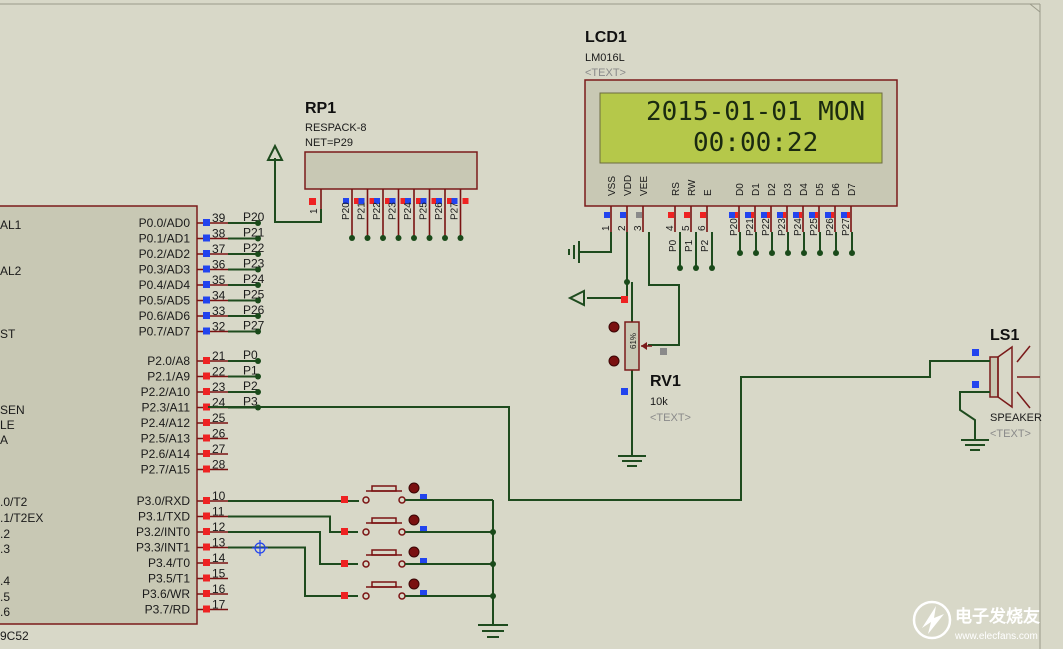  I want to click on mcu-pin-number: 27, so click(219, 449).